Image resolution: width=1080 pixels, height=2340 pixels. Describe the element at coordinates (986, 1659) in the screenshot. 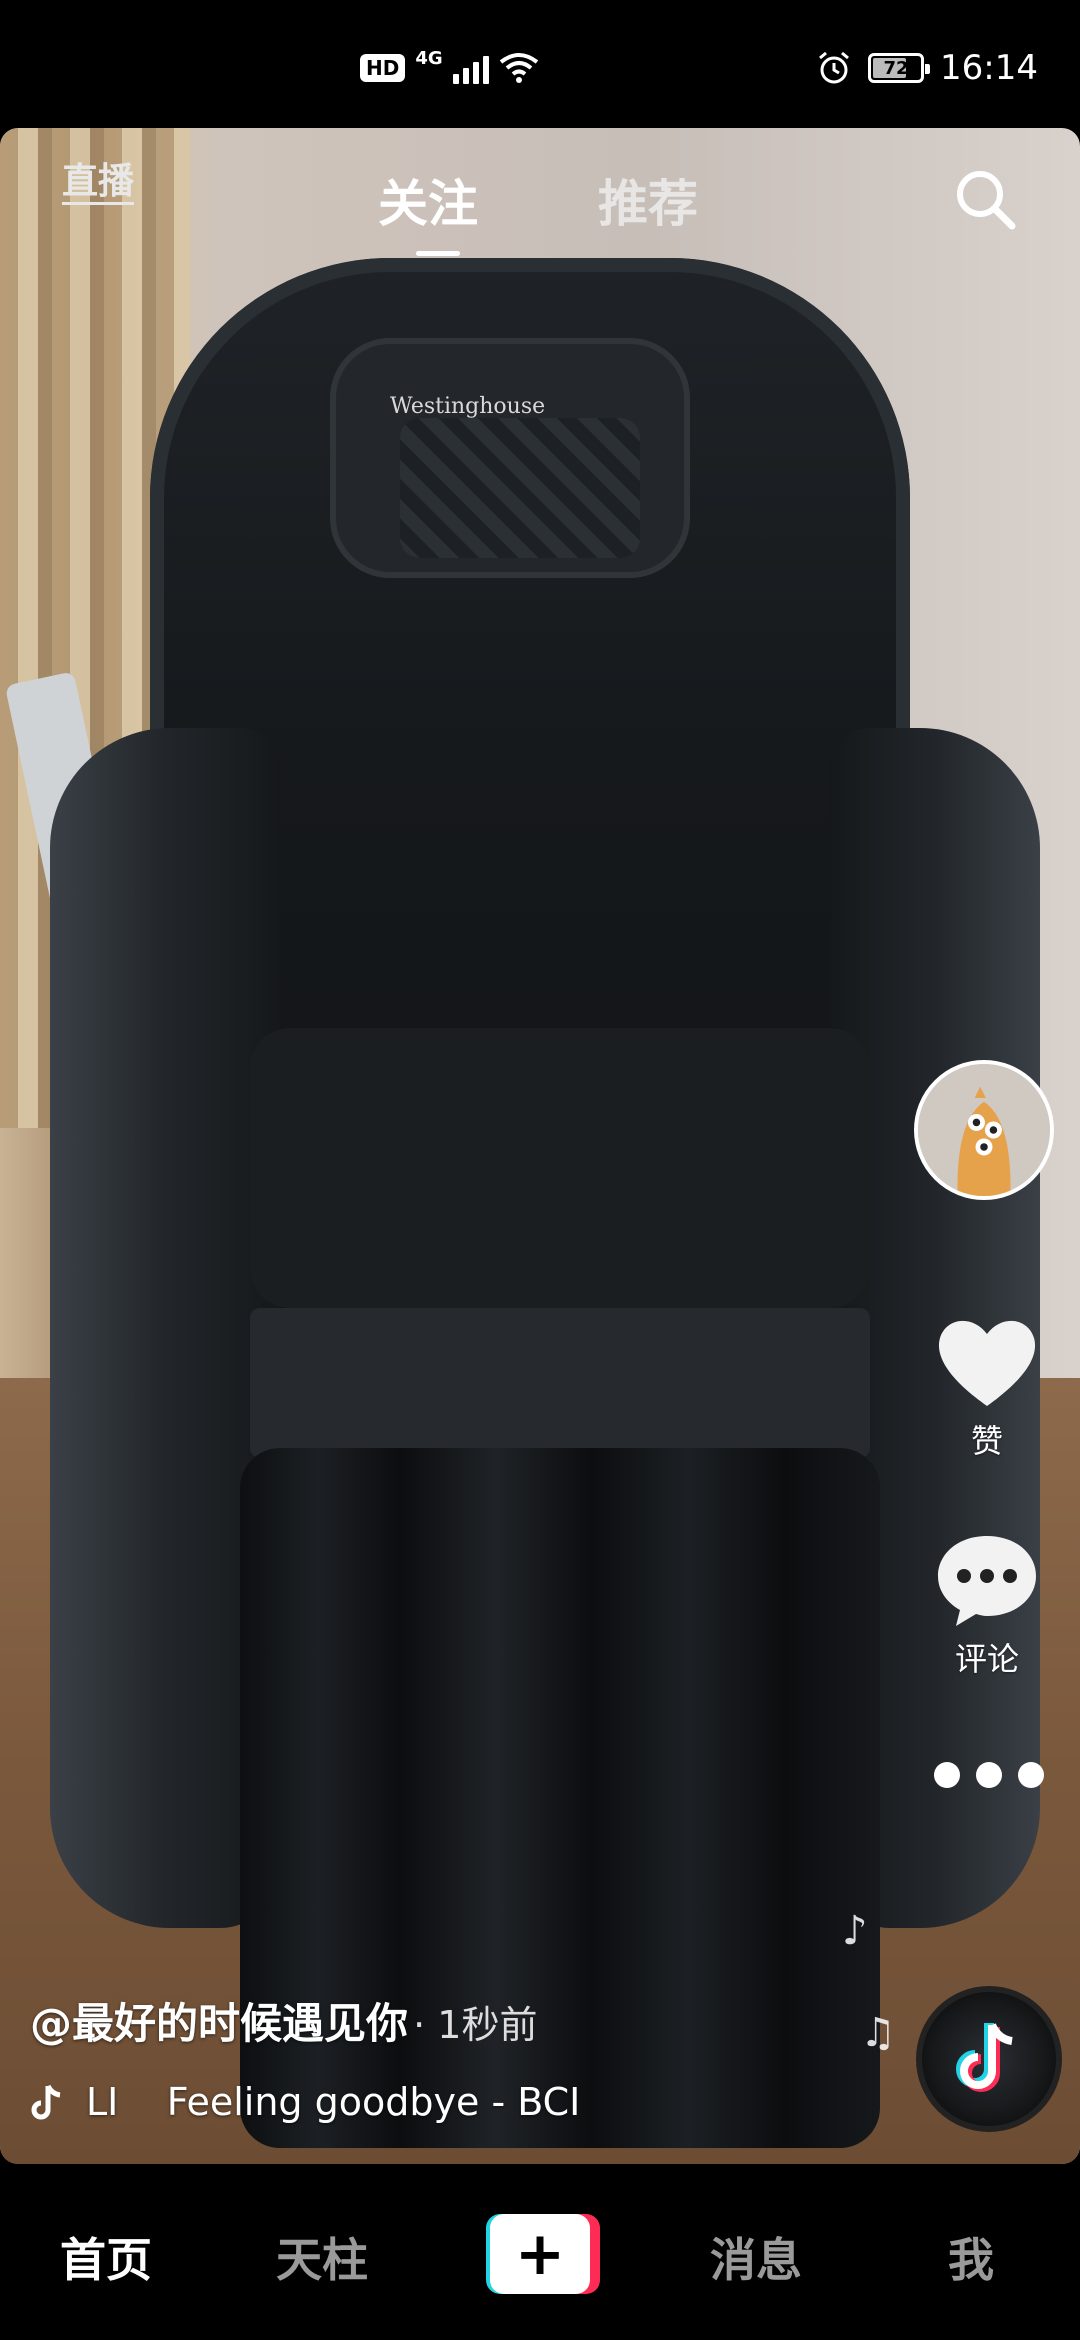

I see `comment-label: 评论` at that location.